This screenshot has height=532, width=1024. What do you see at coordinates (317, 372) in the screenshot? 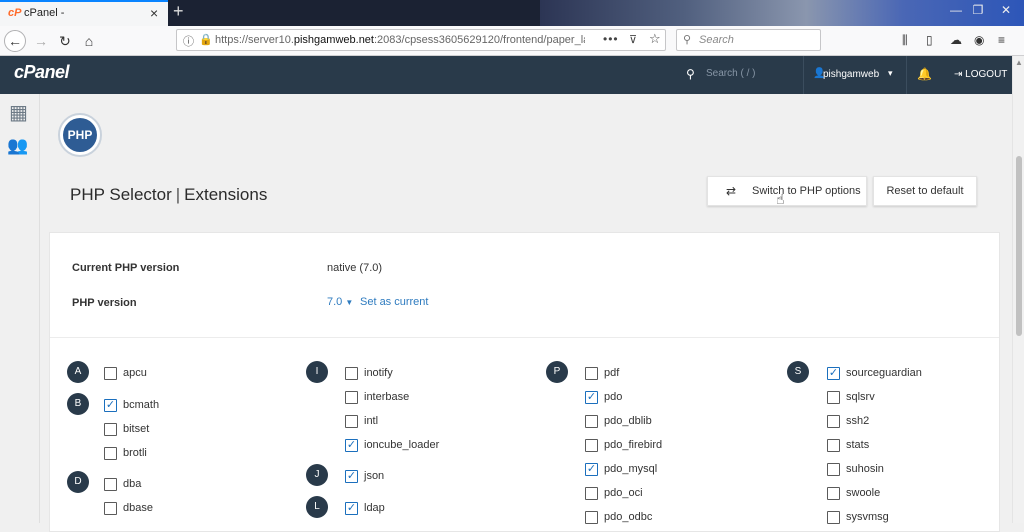
I see `letter-badge-i: I` at bounding box center [317, 372].